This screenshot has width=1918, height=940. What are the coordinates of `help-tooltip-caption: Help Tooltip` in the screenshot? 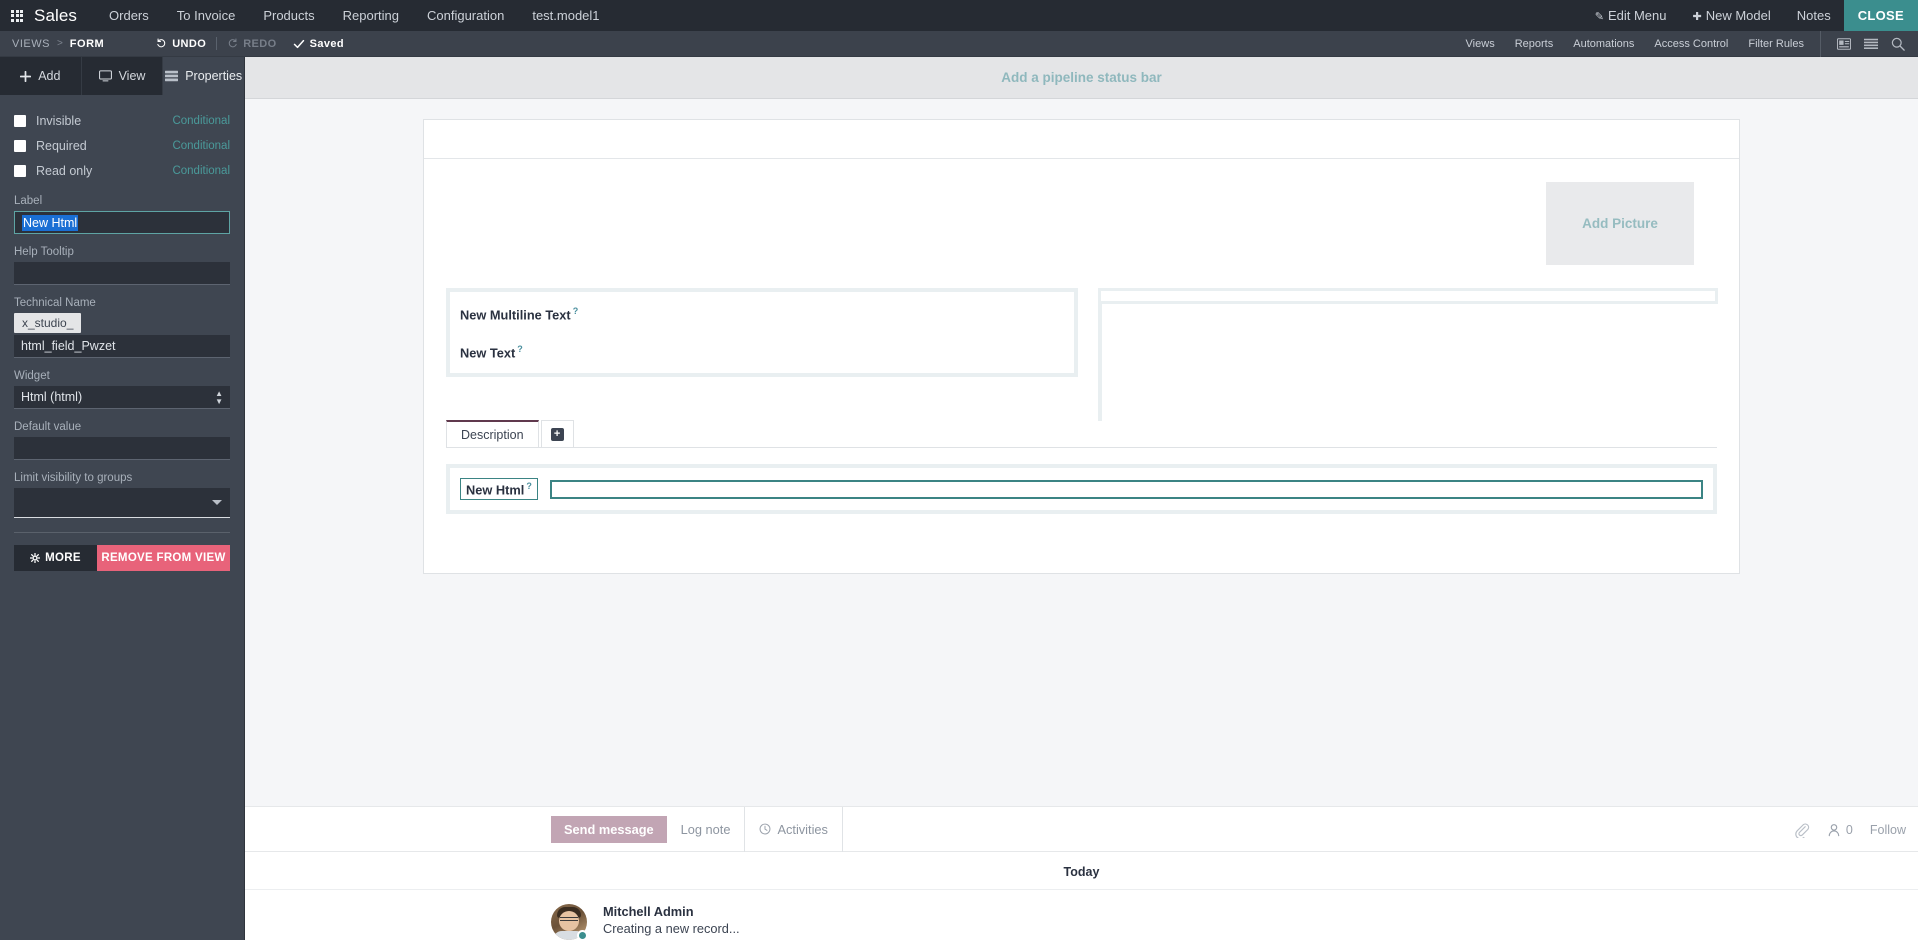 It's located at (44, 252).